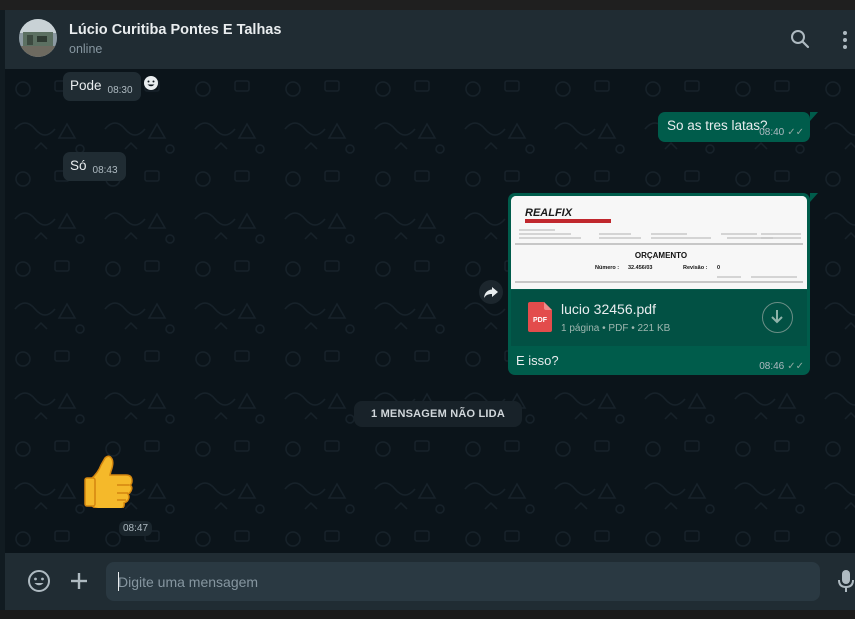 This screenshot has width=855, height=619. I want to click on document-revision-label: Revisão :, so click(695, 268).